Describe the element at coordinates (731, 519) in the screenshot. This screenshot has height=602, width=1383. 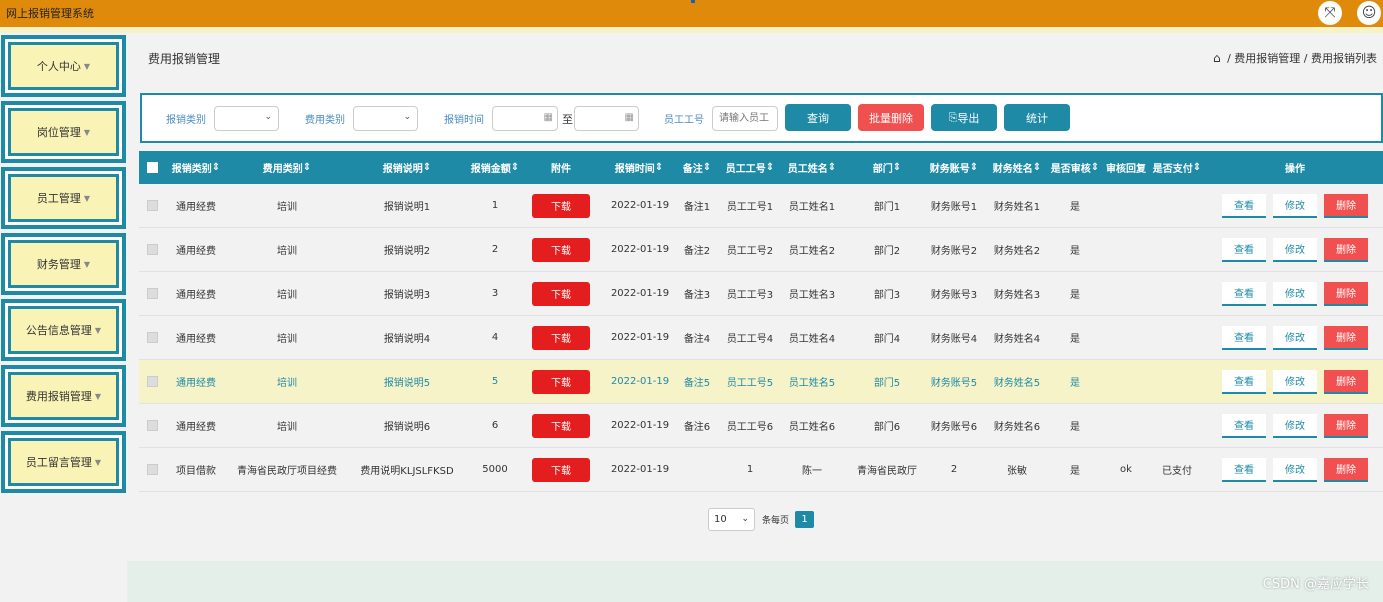
I see `page-size-select: 10 ⌄` at that location.